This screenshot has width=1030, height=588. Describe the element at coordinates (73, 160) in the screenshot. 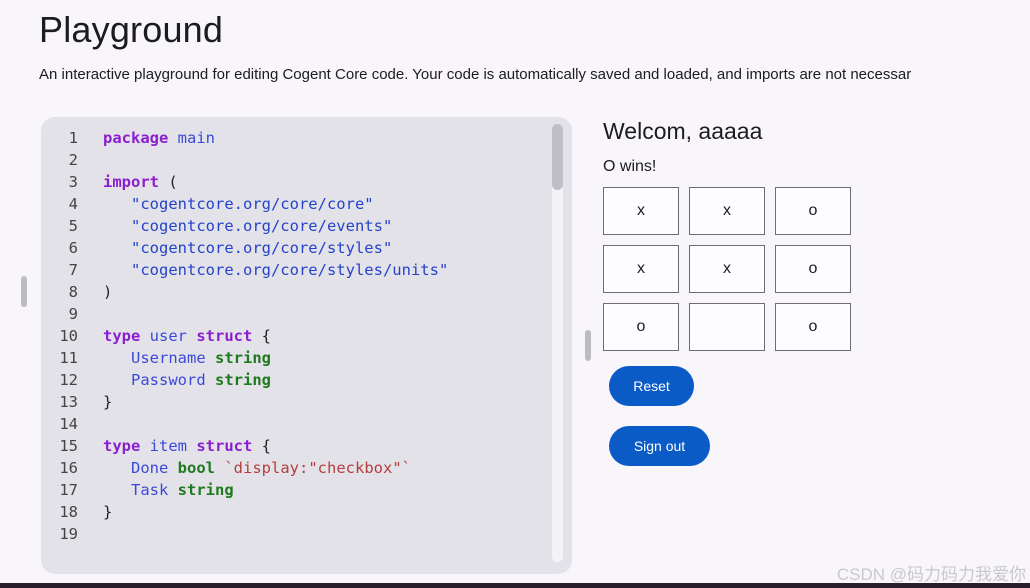

I see `line-number: 2` at that location.